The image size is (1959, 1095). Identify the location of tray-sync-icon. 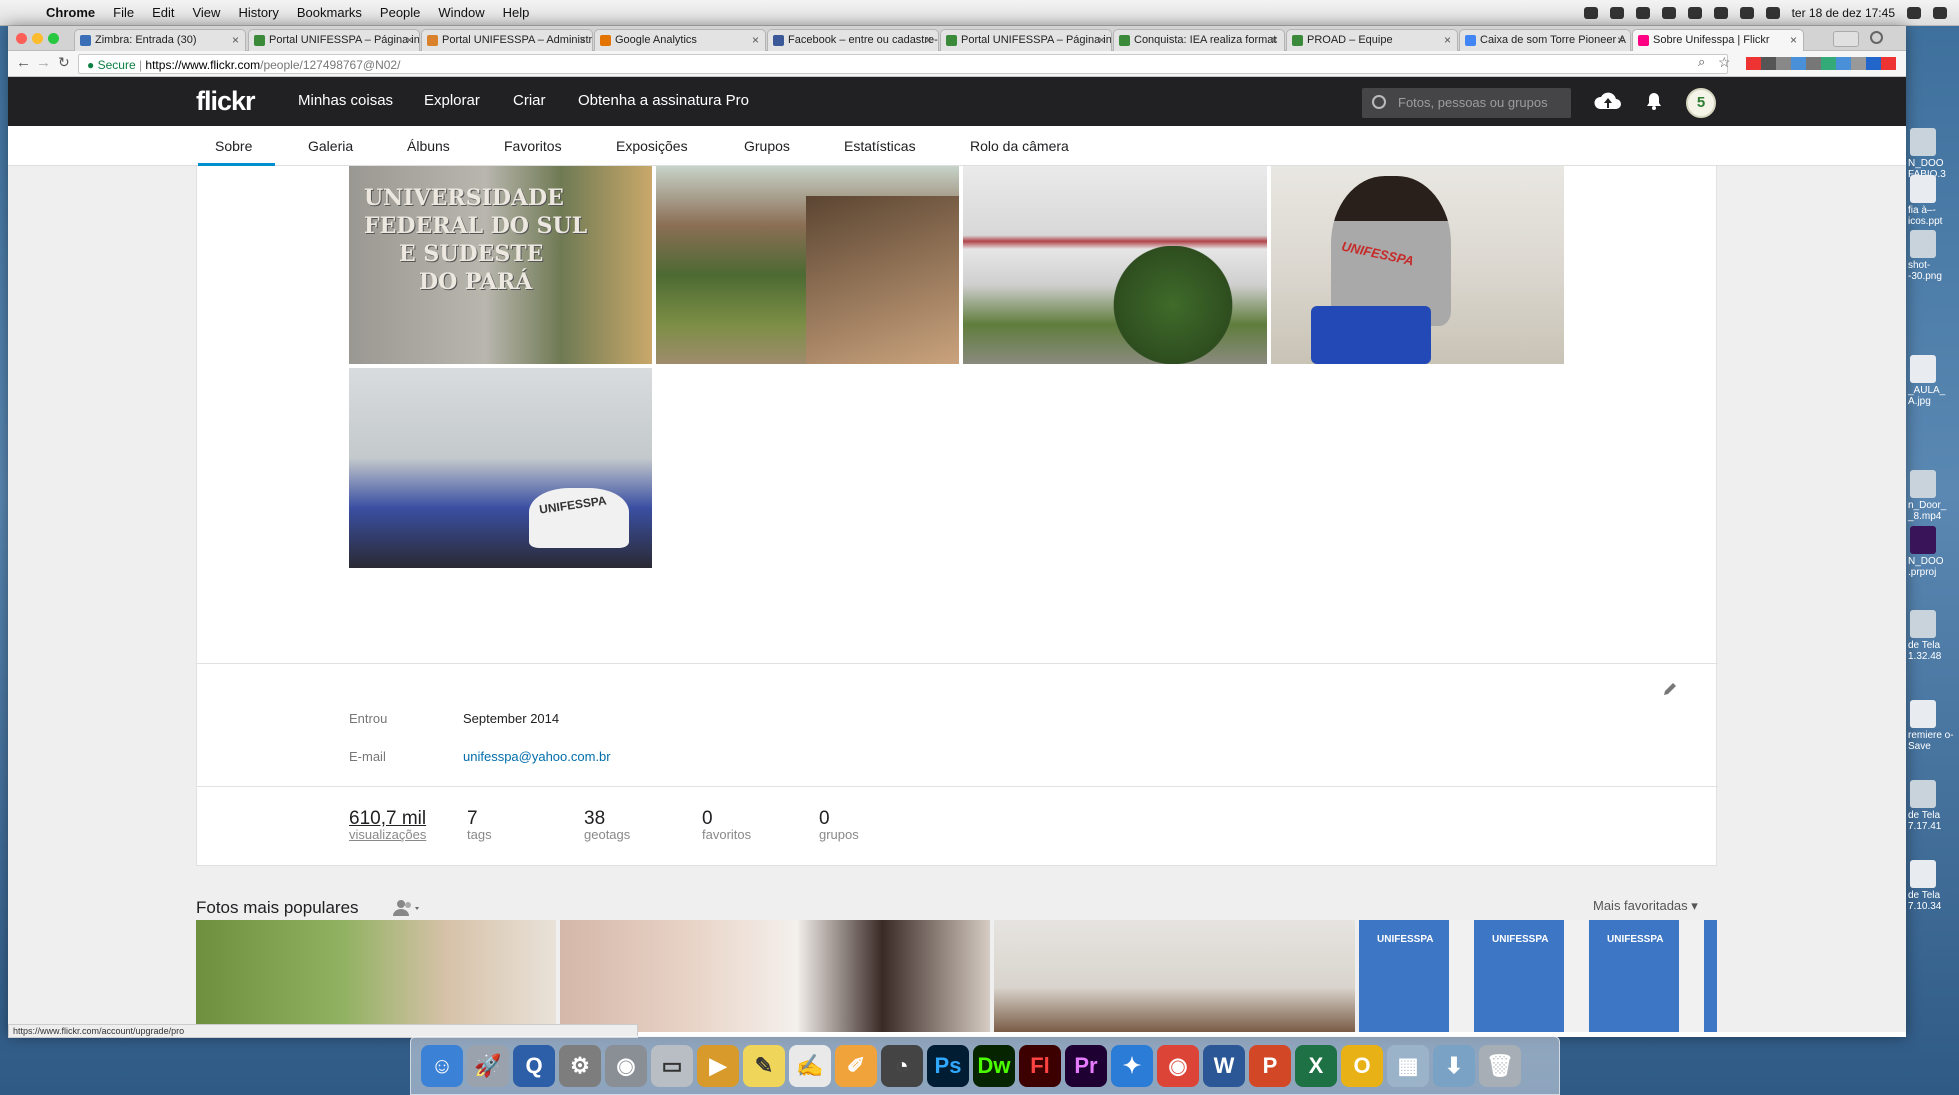
(1616, 13).